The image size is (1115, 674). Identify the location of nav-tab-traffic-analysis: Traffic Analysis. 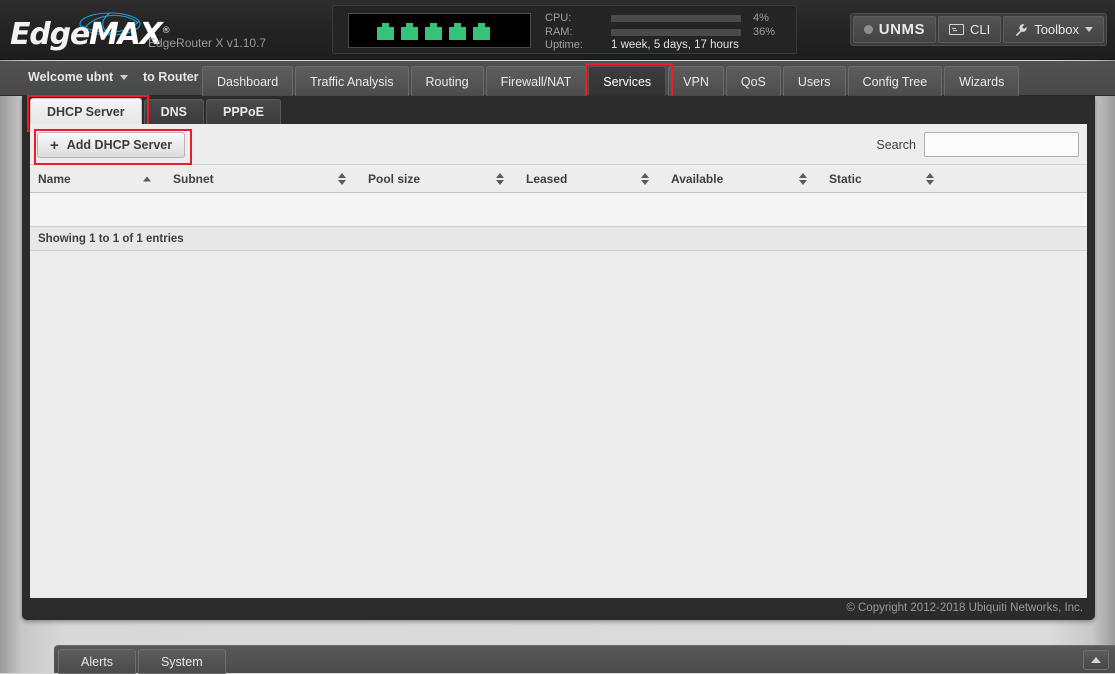
(352, 81).